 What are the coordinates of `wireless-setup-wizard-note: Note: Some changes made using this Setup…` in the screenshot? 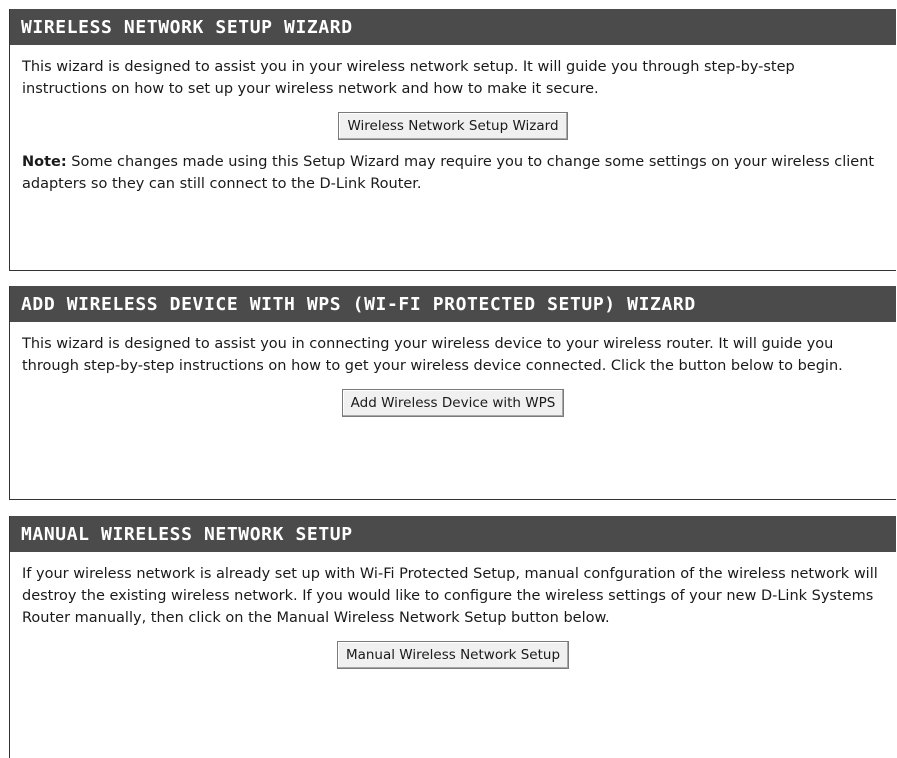 It's located at (453, 173).